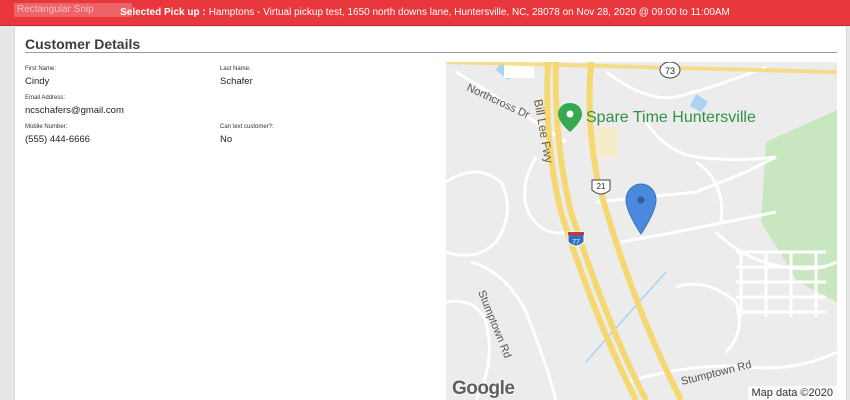  Describe the element at coordinates (671, 117) in the screenshot. I see `poi-label: Spare Time Huntersville` at that location.